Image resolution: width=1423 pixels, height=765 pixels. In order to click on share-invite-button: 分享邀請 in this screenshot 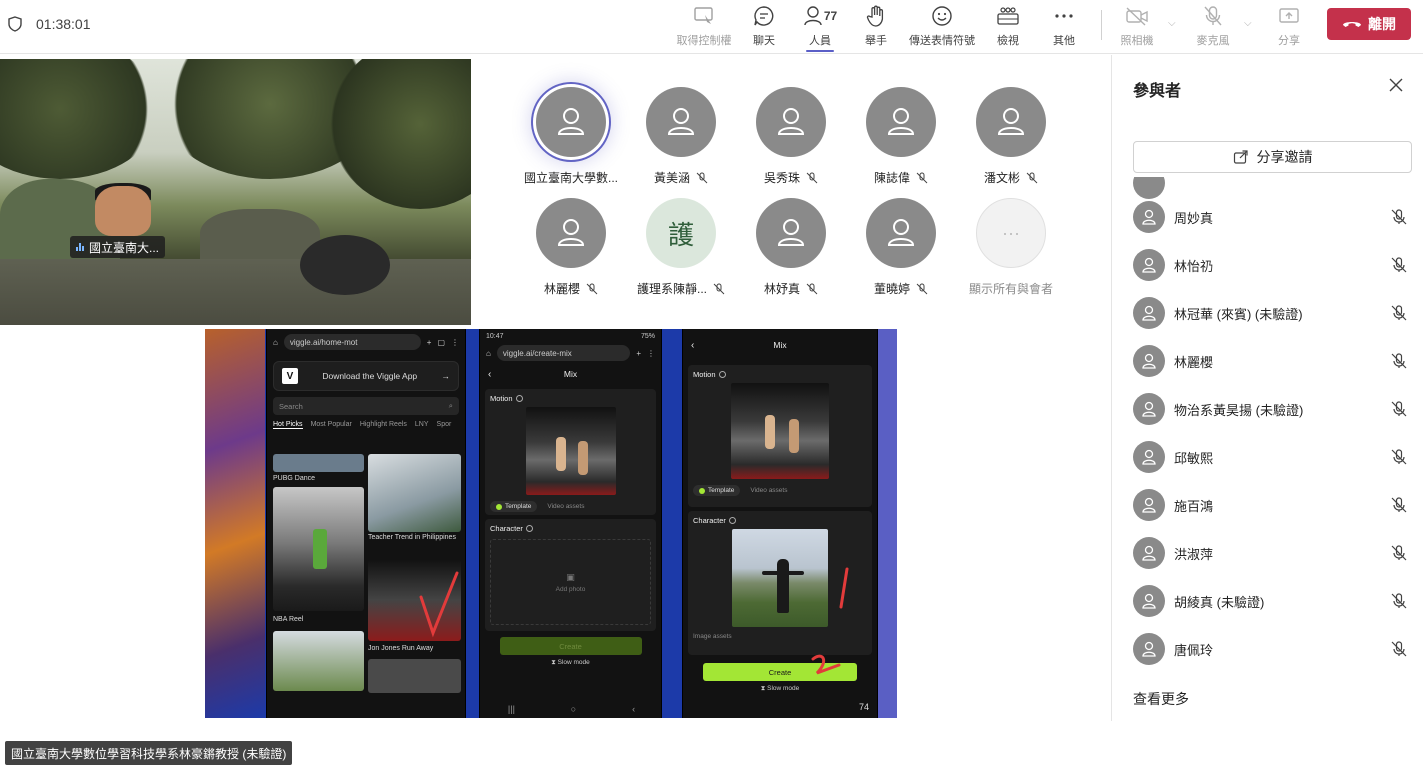, I will do `click(1272, 157)`.